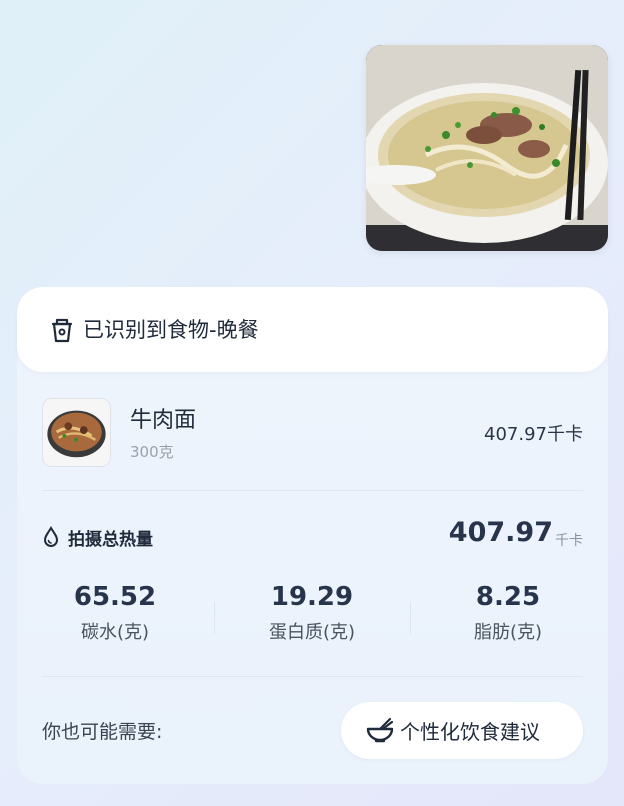 Image resolution: width=624 pixels, height=806 pixels. I want to click on suggestion-row: 你也可能需要: 个性化饮食建议, so click(312, 730).